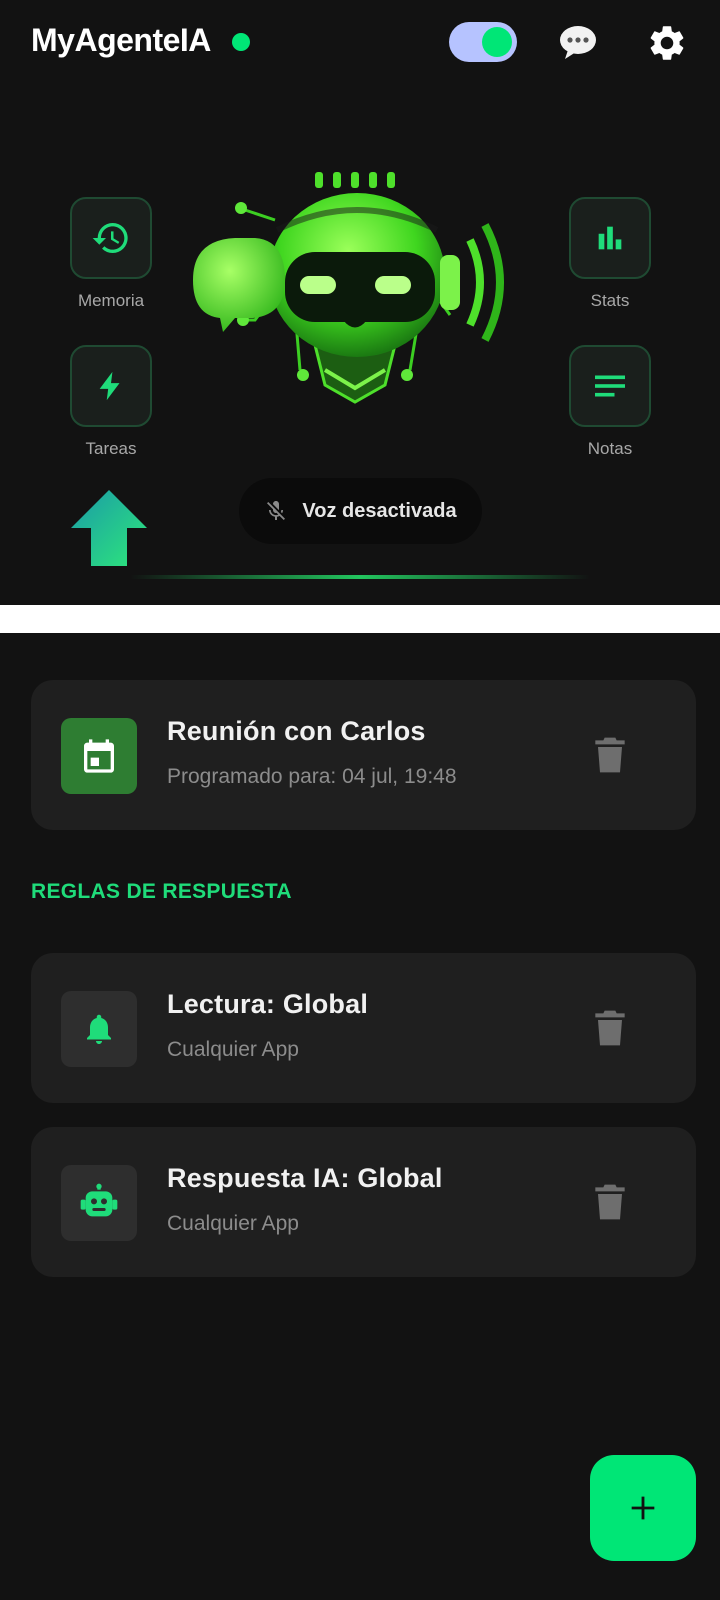  I want to click on quick-action-tareas: Tareas, so click(111, 402).